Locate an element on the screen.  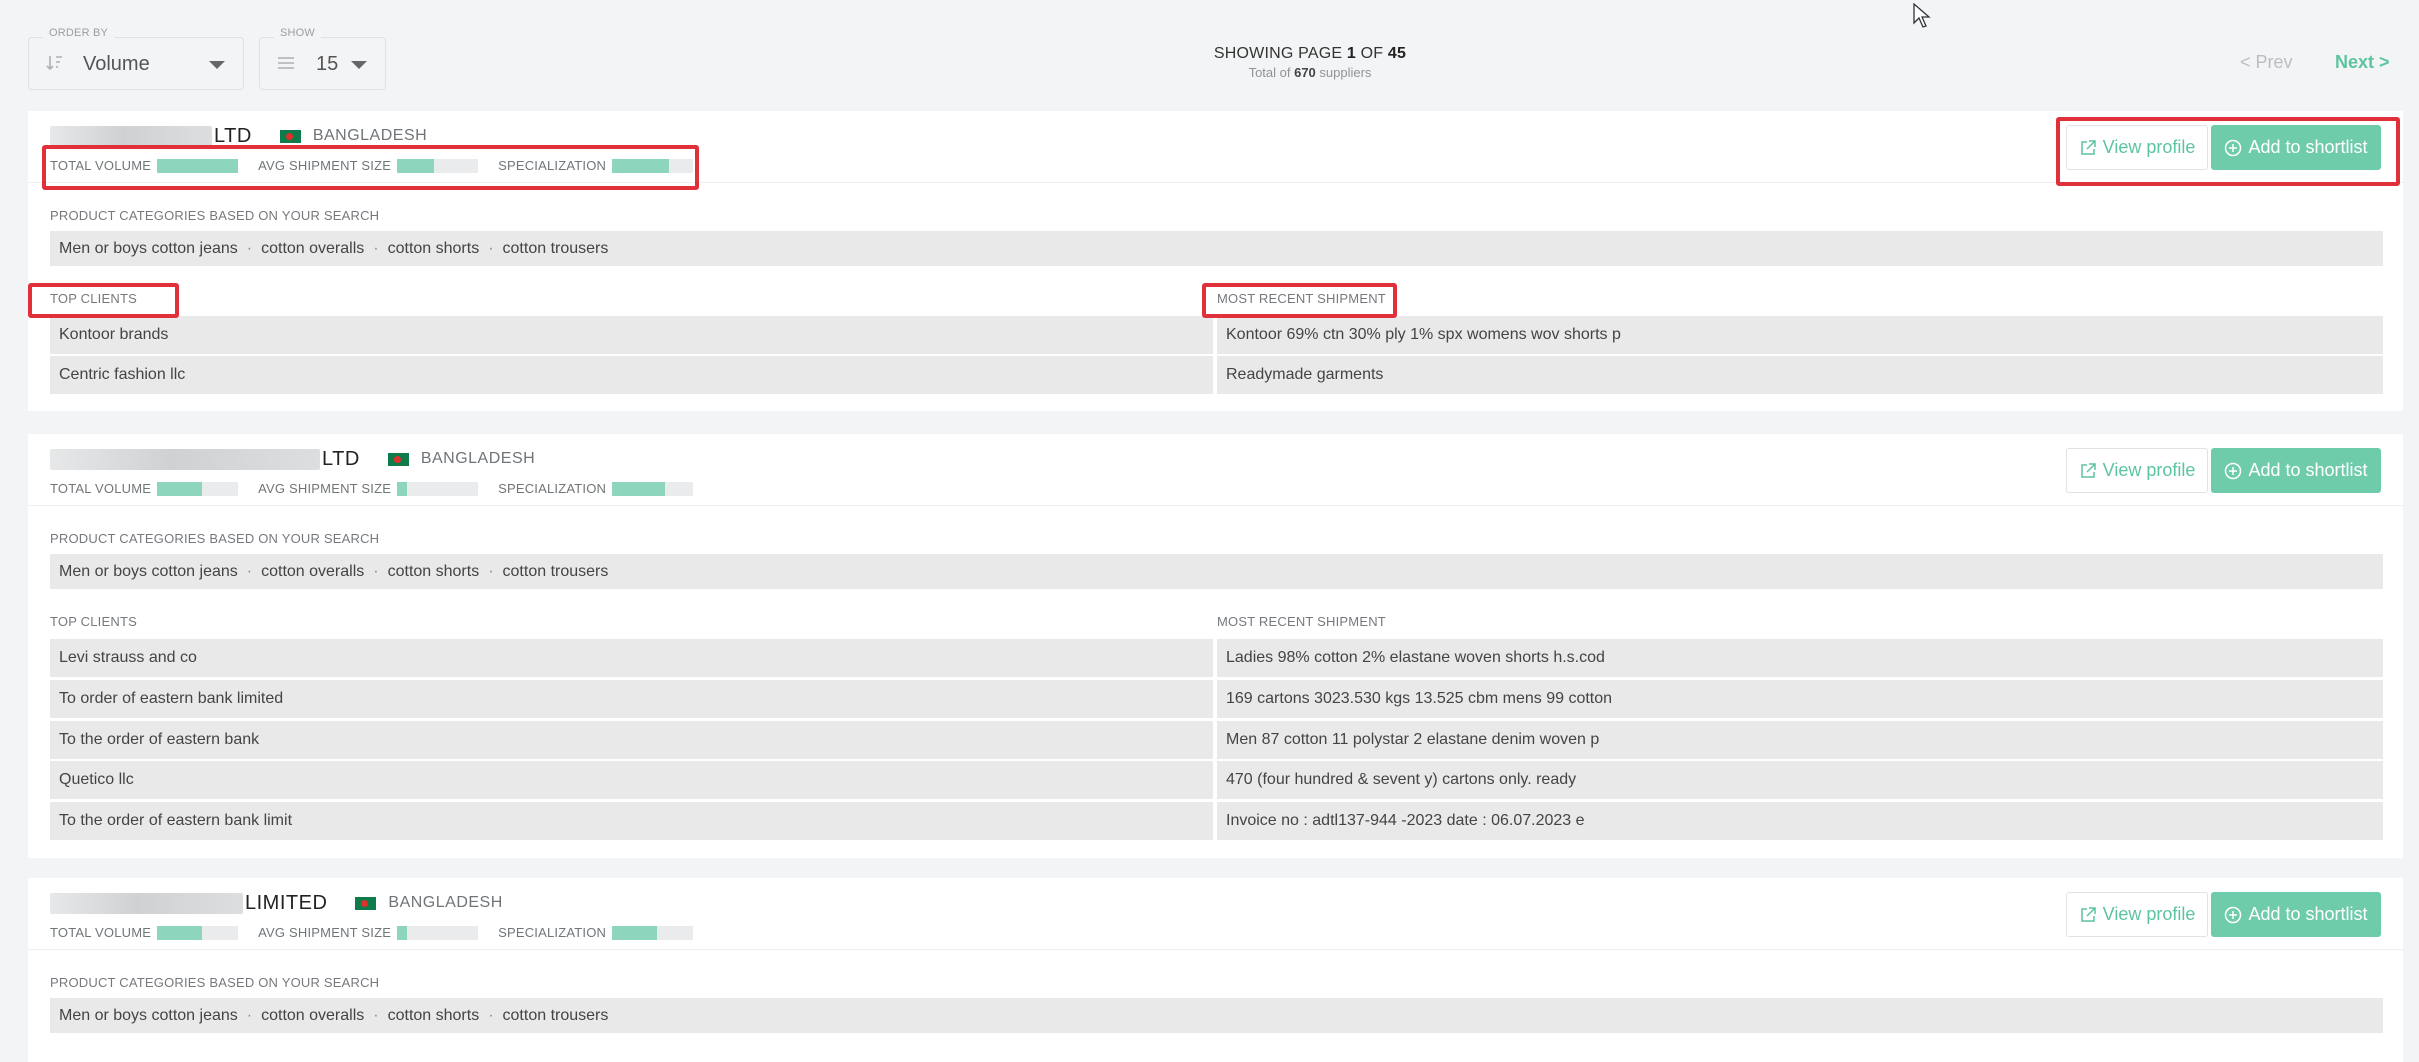
order-by-value: Volume is located at coordinates (116, 64).